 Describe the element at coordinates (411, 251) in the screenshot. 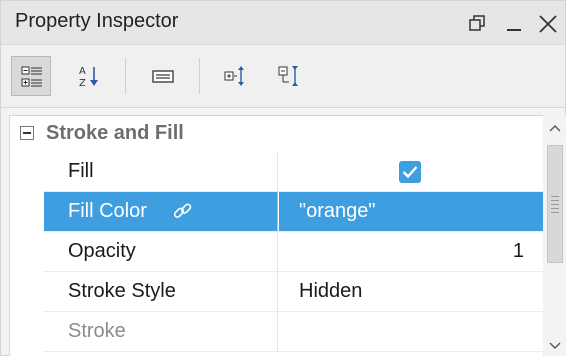

I see `property-value-cell: 1` at that location.